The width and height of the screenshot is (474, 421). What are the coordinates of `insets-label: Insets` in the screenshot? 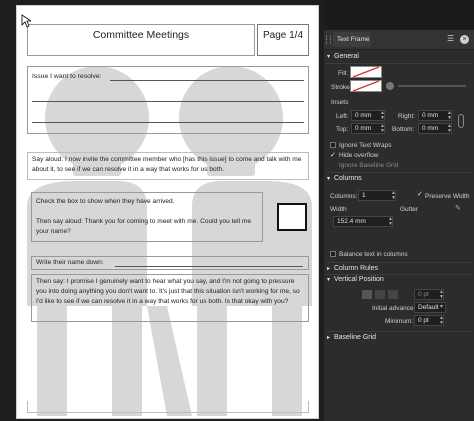 It's located at (340, 102).